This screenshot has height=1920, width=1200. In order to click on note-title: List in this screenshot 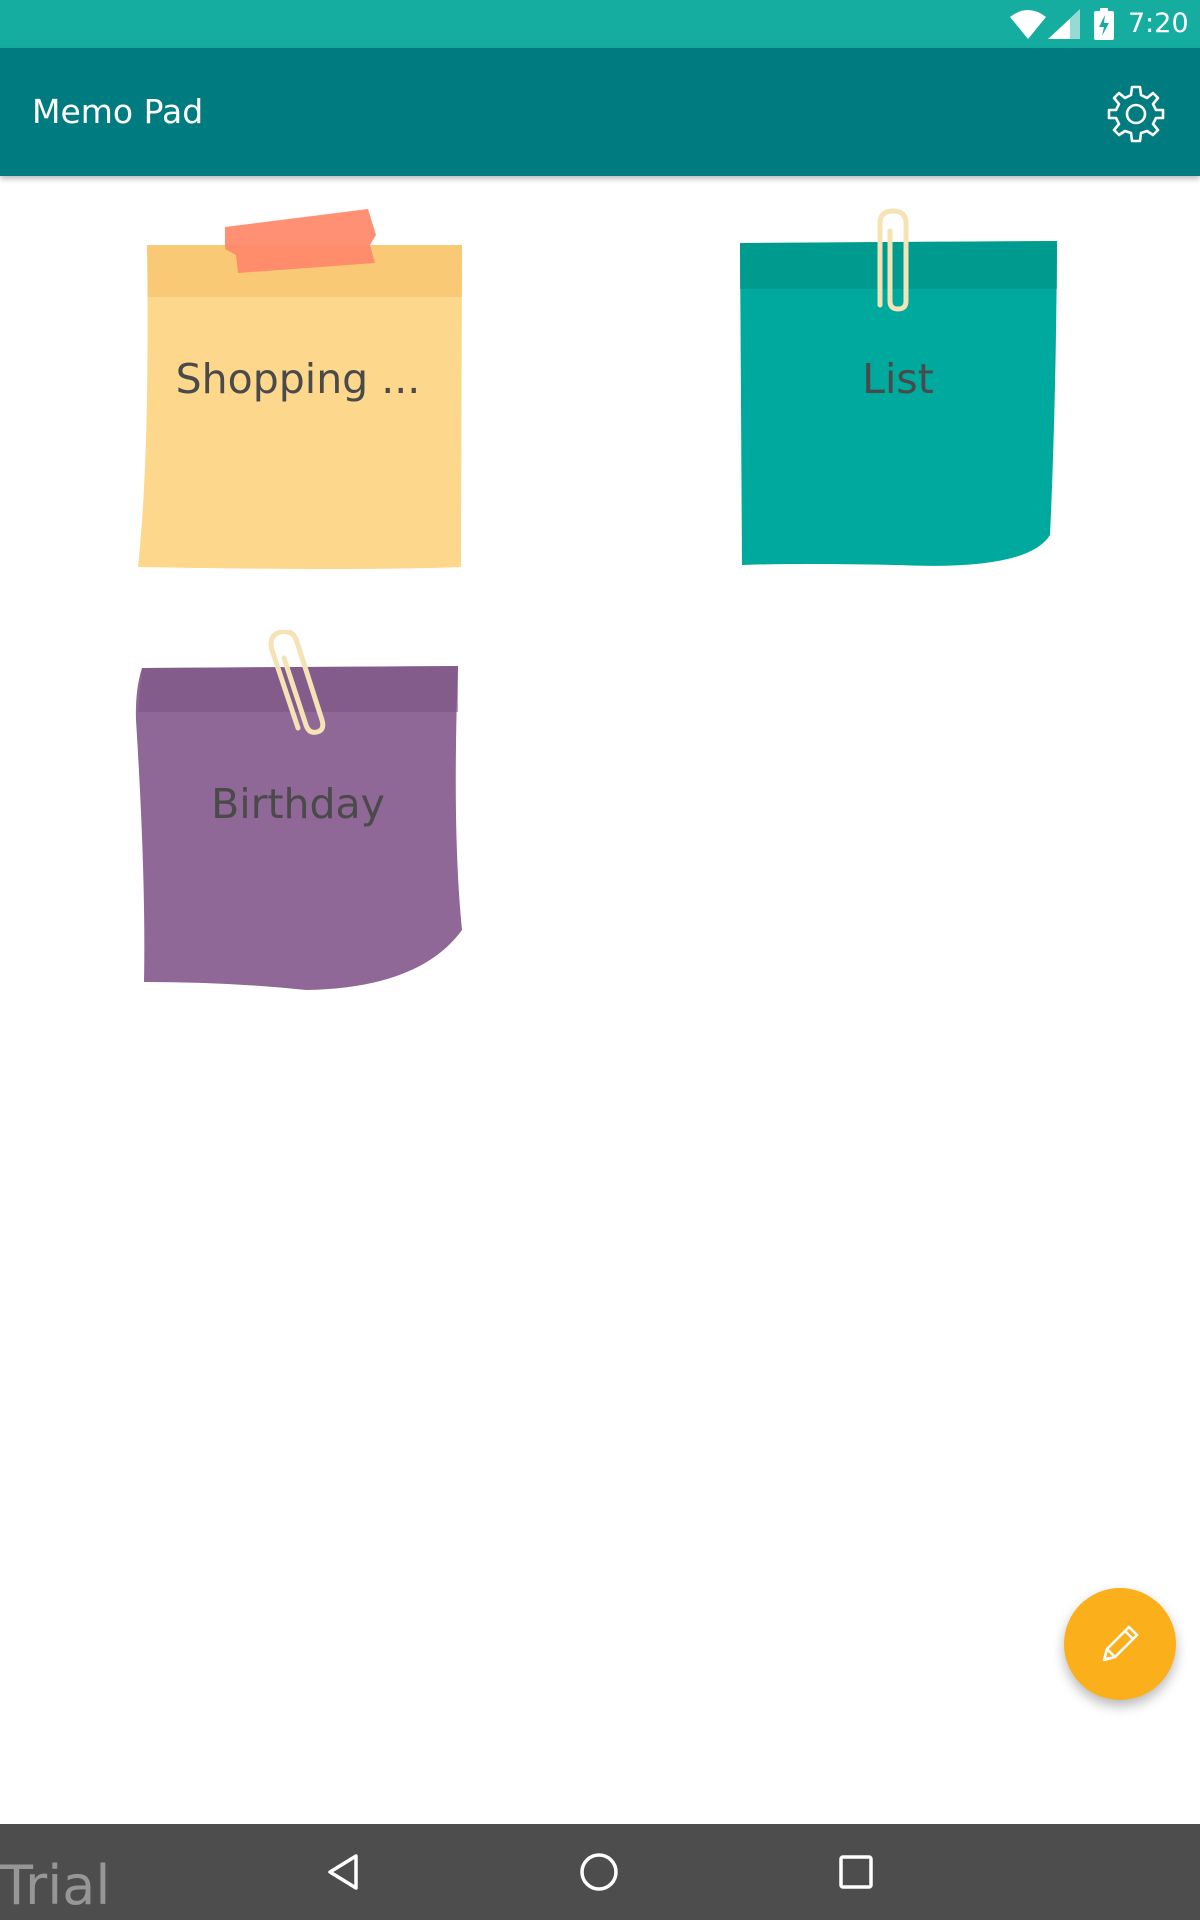, I will do `click(898, 379)`.